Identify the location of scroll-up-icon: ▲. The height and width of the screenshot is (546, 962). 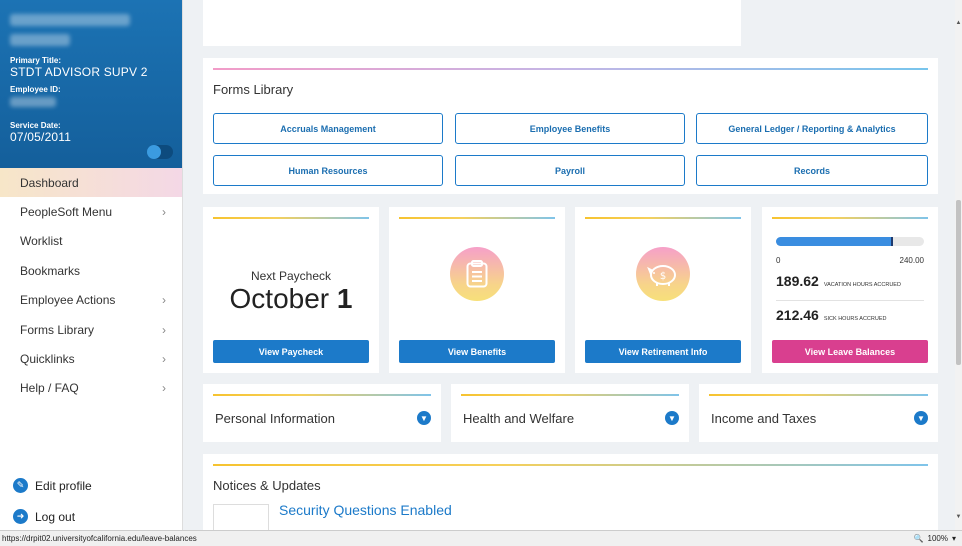
(958, 23).